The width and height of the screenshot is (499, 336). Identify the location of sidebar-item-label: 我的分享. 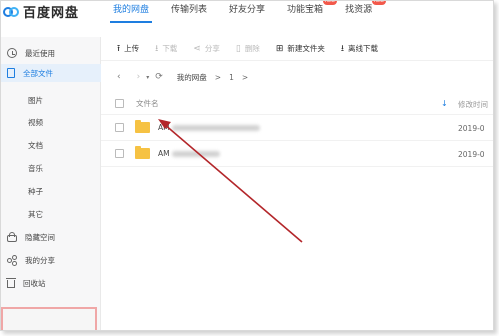
(40, 260).